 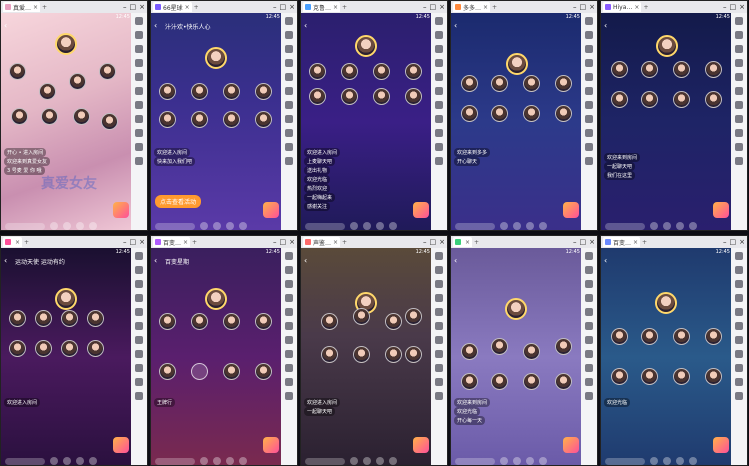 What do you see at coordinates (589, 21) in the screenshot?
I see `settings-icon` at bounding box center [589, 21].